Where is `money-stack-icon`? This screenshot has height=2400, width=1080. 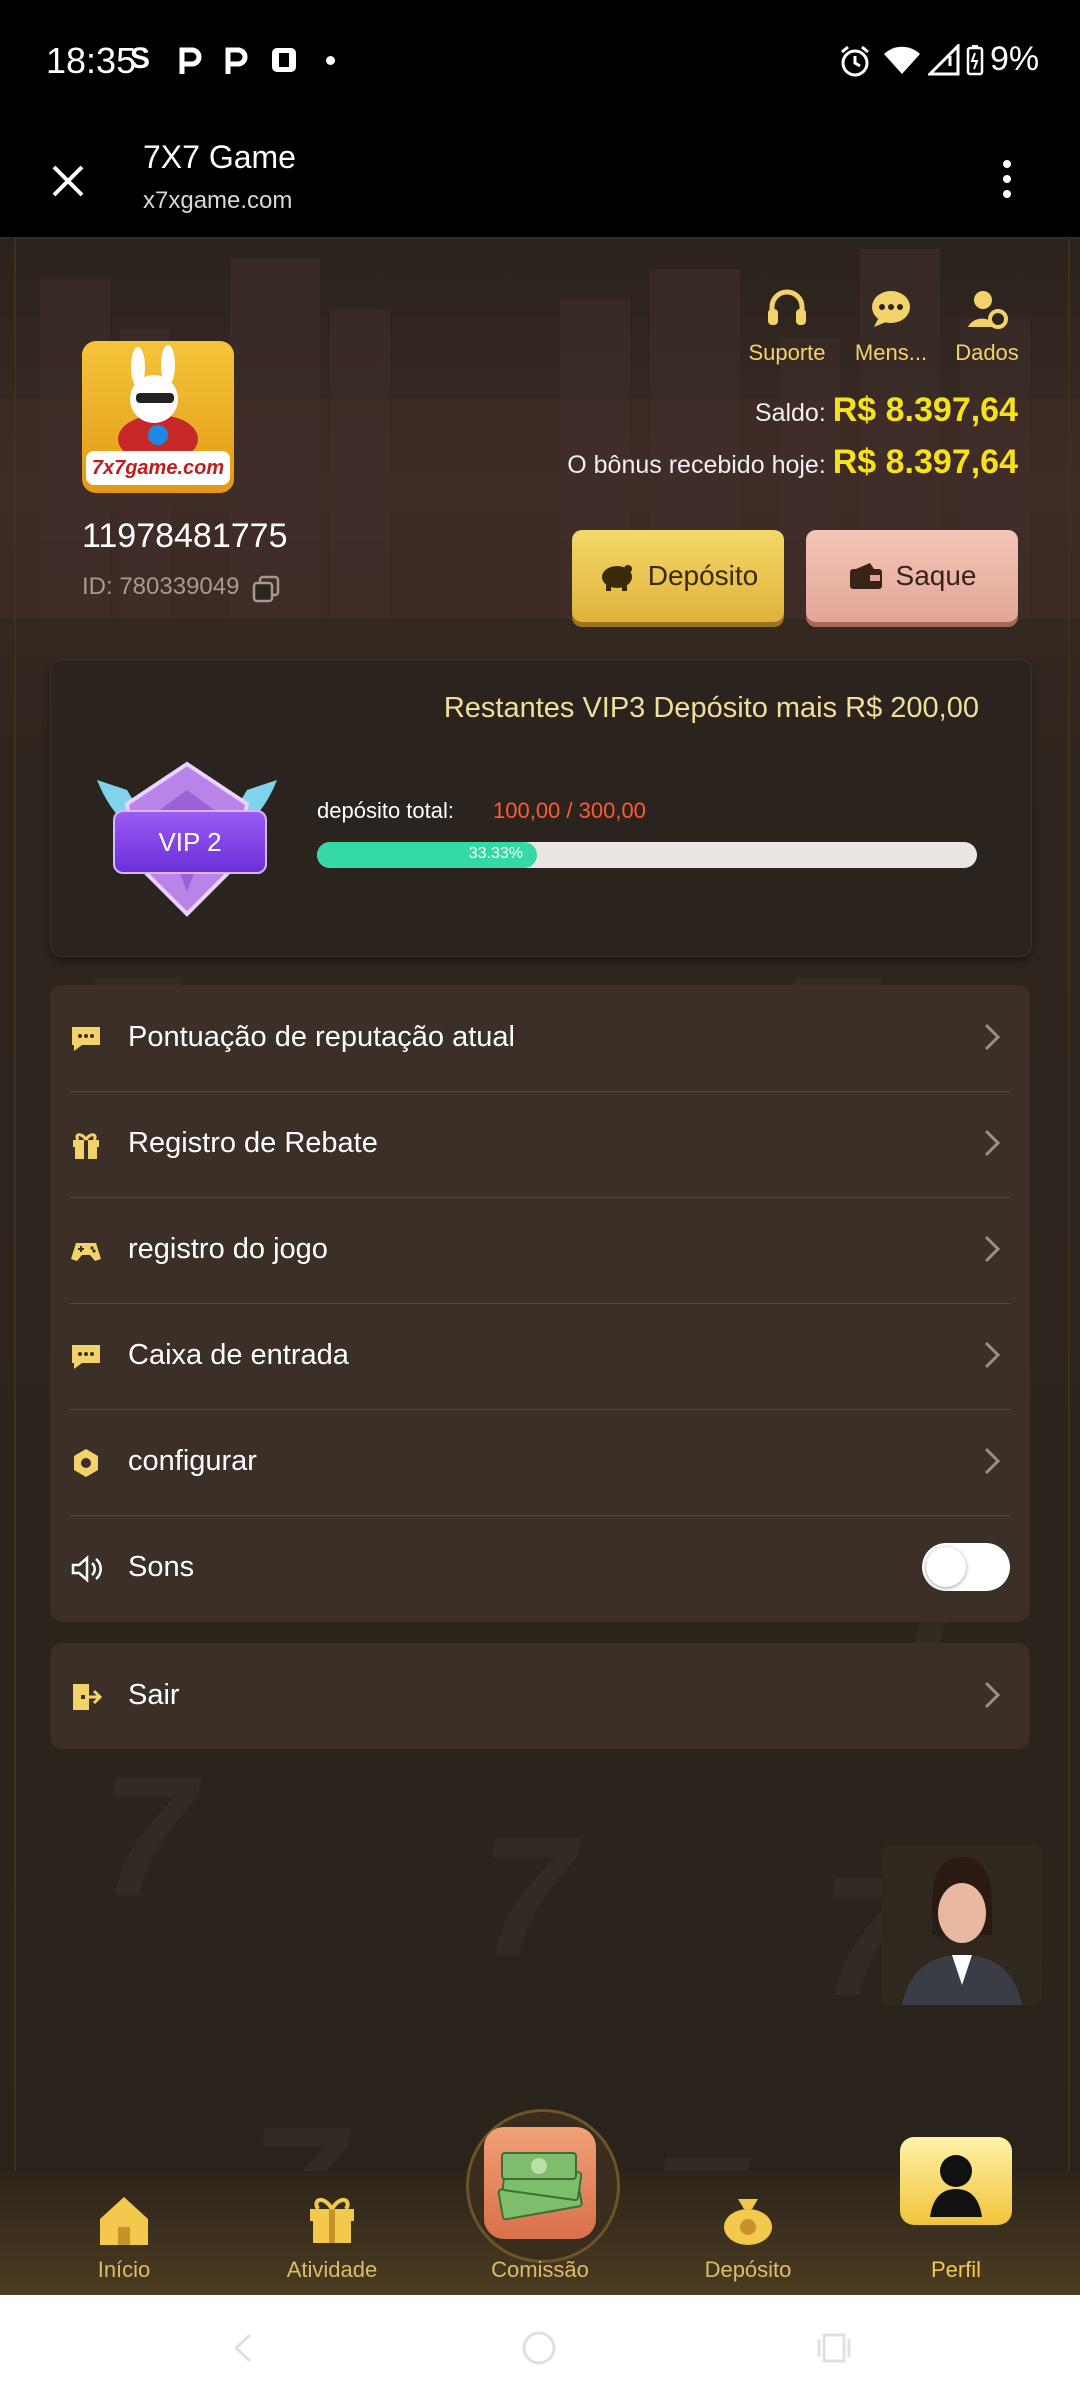
money-stack-icon is located at coordinates (540, 2186).